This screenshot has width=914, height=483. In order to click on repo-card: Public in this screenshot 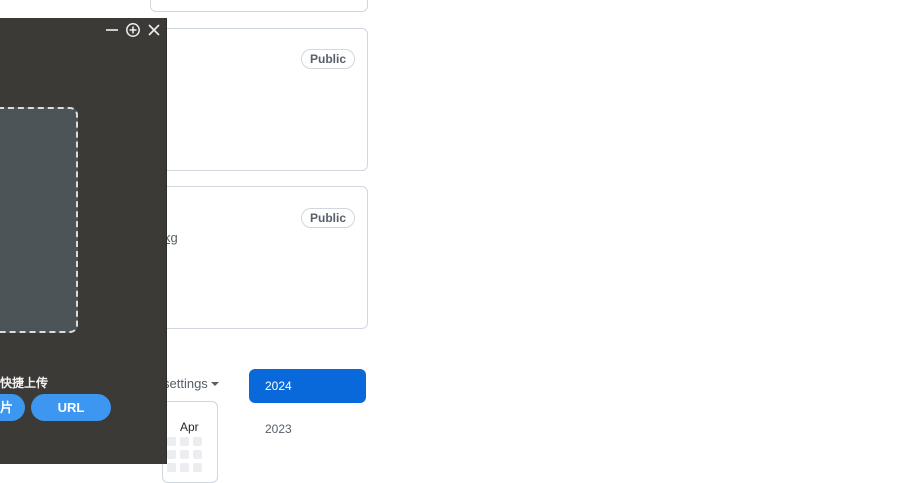, I will do `click(259, 99)`.